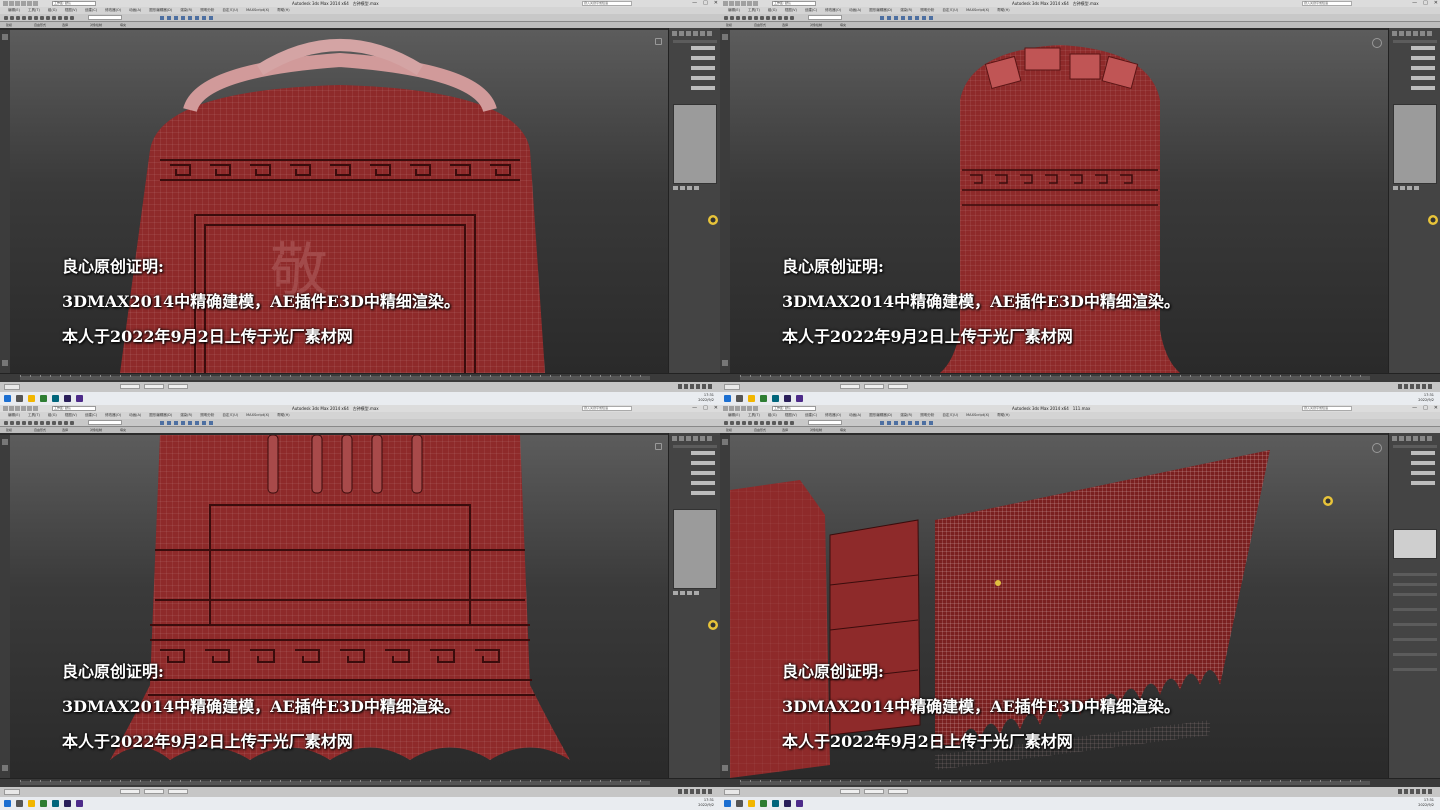 The width and height of the screenshot is (1440, 810). I want to click on toolbar-icons, so click(39, 423).